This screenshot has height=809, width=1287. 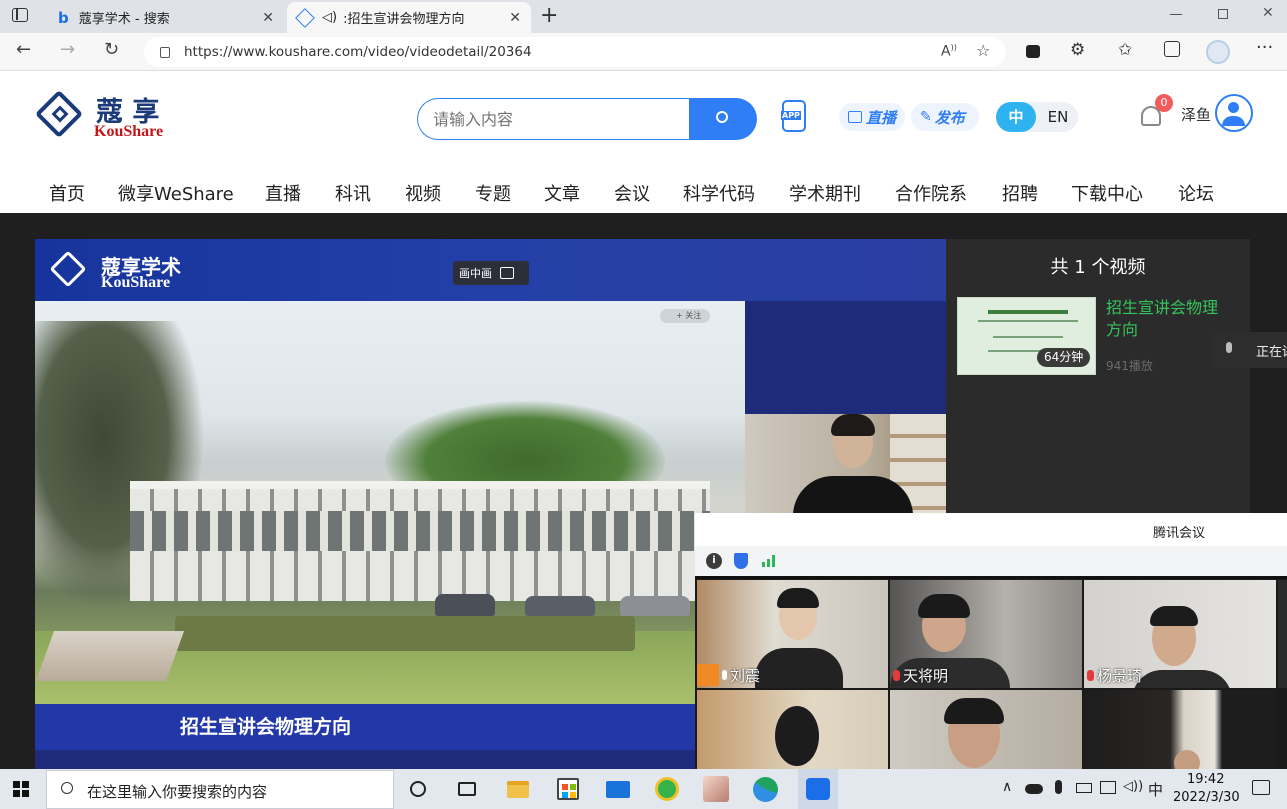 What do you see at coordinates (931, 193) in the screenshot?
I see `menu-partners: 合作院系` at bounding box center [931, 193].